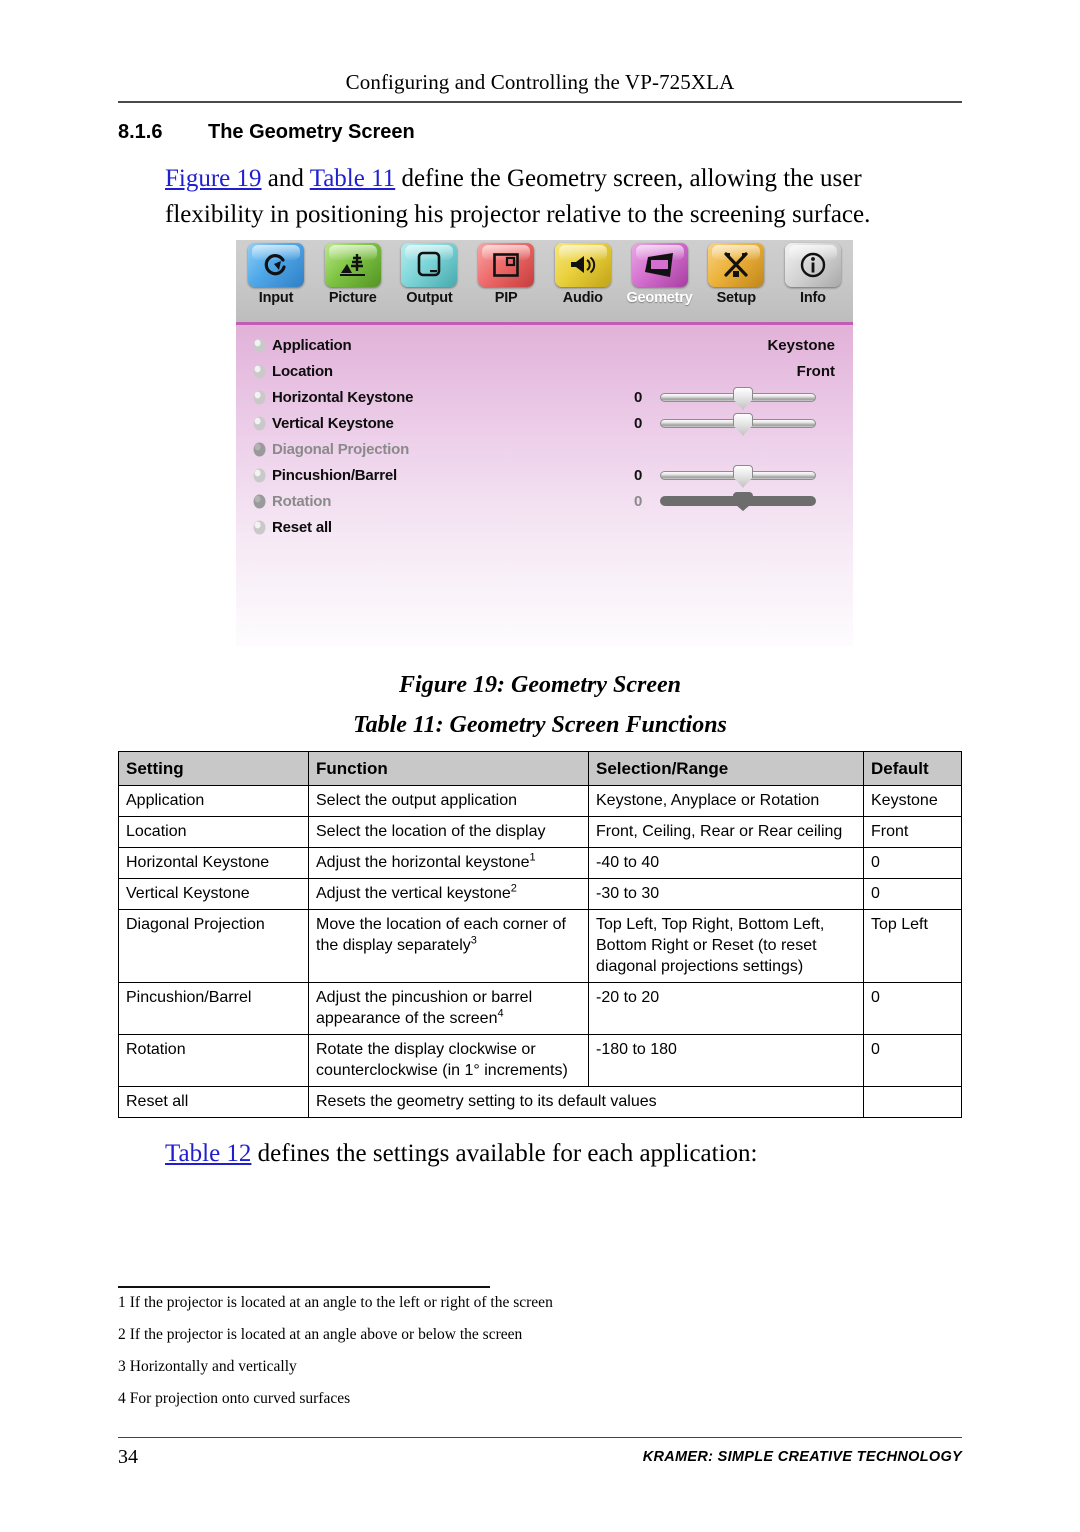 This screenshot has width=1080, height=1532. What do you see at coordinates (311, 132) in the screenshot?
I see `section-title: The Geometry Screen` at bounding box center [311, 132].